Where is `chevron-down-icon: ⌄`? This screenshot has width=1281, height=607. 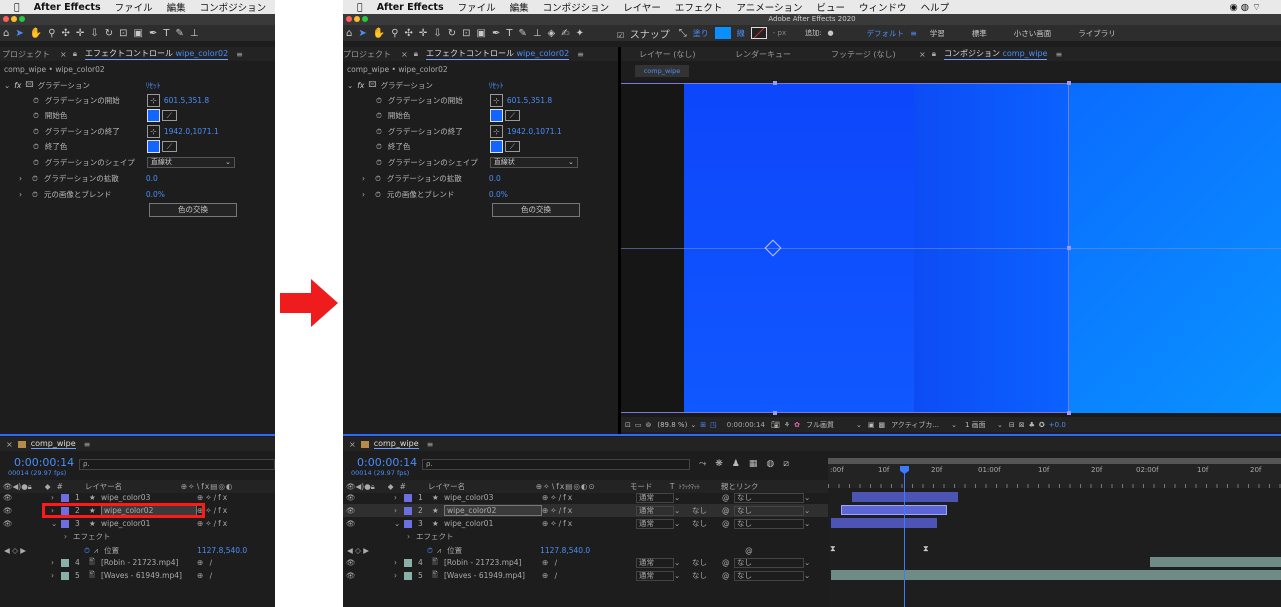
chevron-down-icon: ⌄ is located at coordinates (859, 425).